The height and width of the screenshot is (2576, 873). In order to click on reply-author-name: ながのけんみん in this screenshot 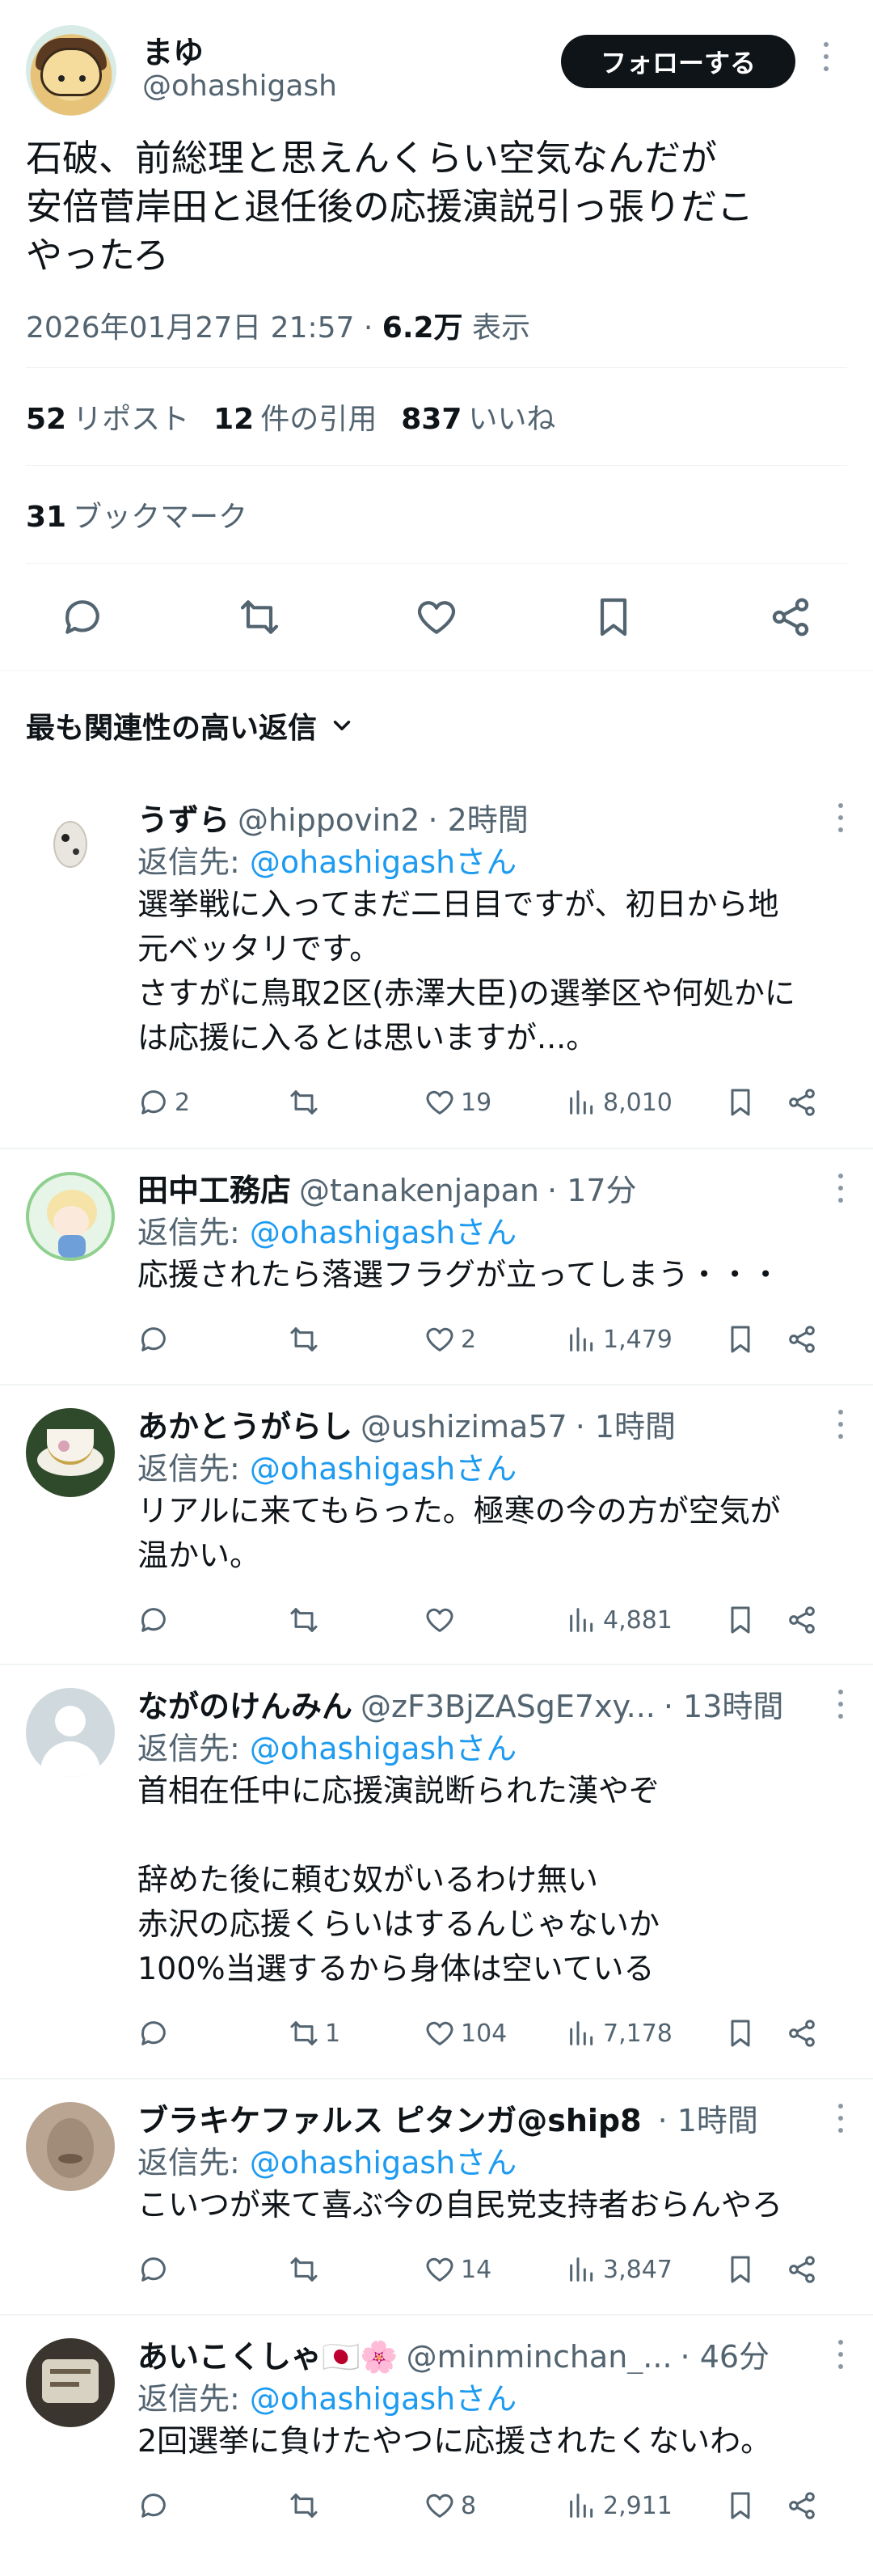, I will do `click(244, 1703)`.